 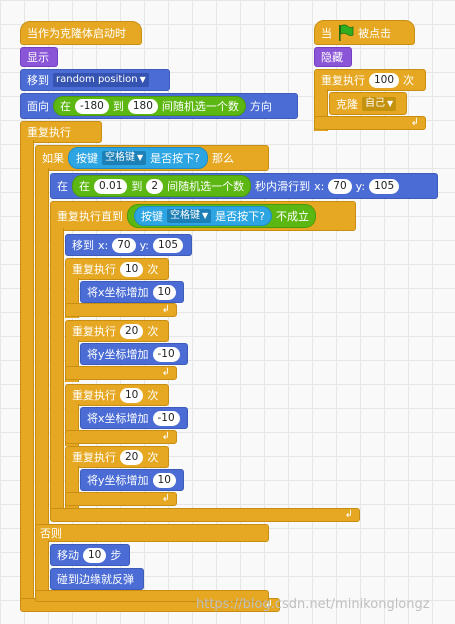 I want to click on move-steps-block: 移动 10 步, so click(x=90, y=555).